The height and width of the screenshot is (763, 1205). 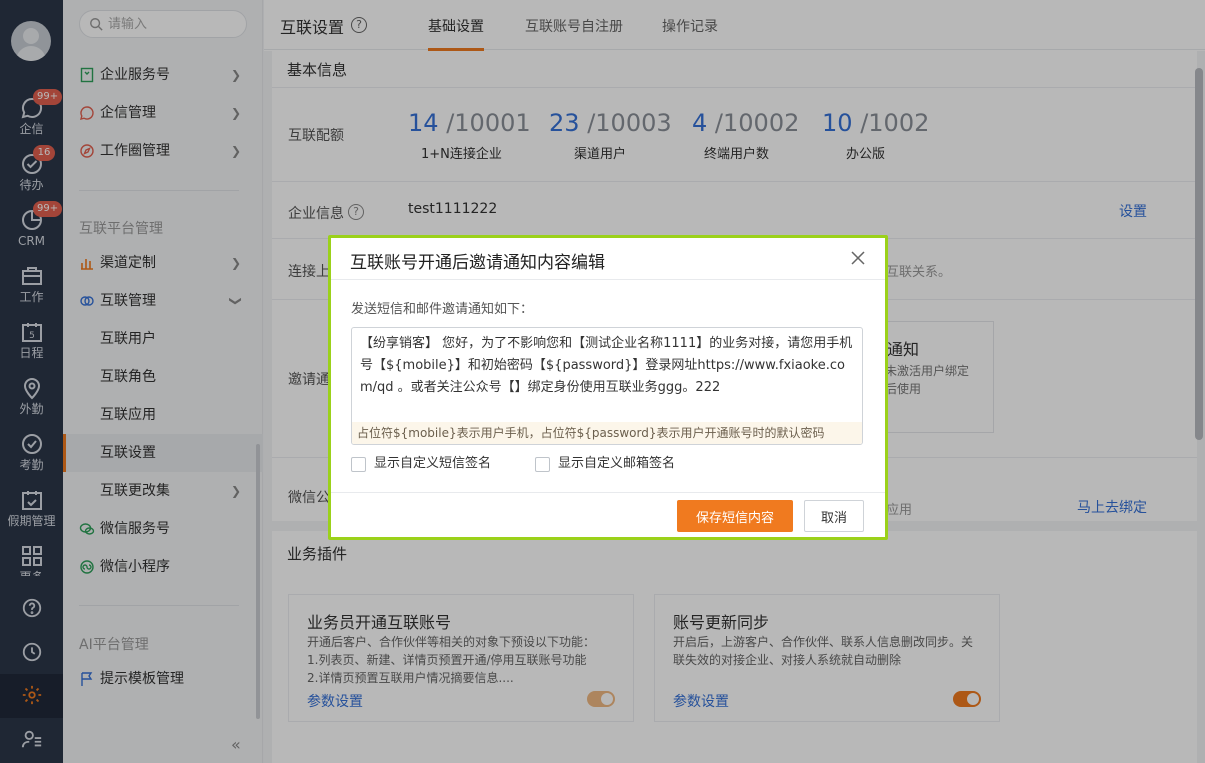 I want to click on save-sms-button: 保存短信内容, so click(x=735, y=516).